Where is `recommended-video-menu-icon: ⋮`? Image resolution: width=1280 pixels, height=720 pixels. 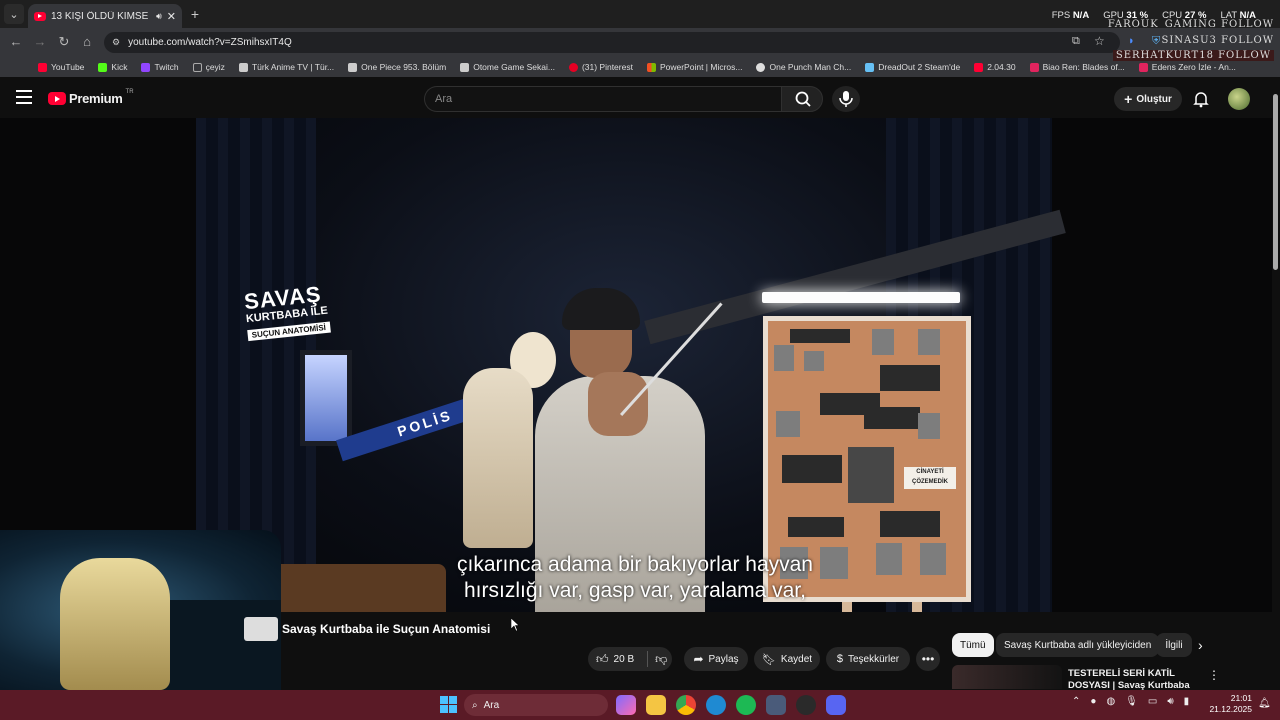
recommended-video-menu-icon: ⋮ is located at coordinates (1214, 676).